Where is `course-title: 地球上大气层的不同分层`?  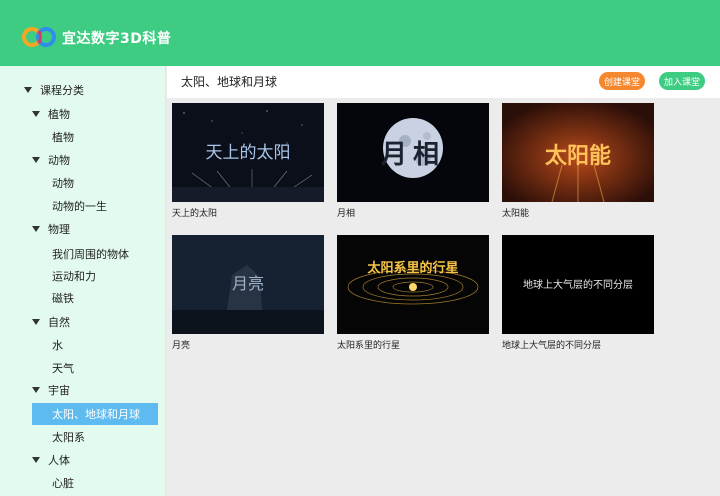 course-title: 地球上大气层的不同分层 is located at coordinates (552, 346).